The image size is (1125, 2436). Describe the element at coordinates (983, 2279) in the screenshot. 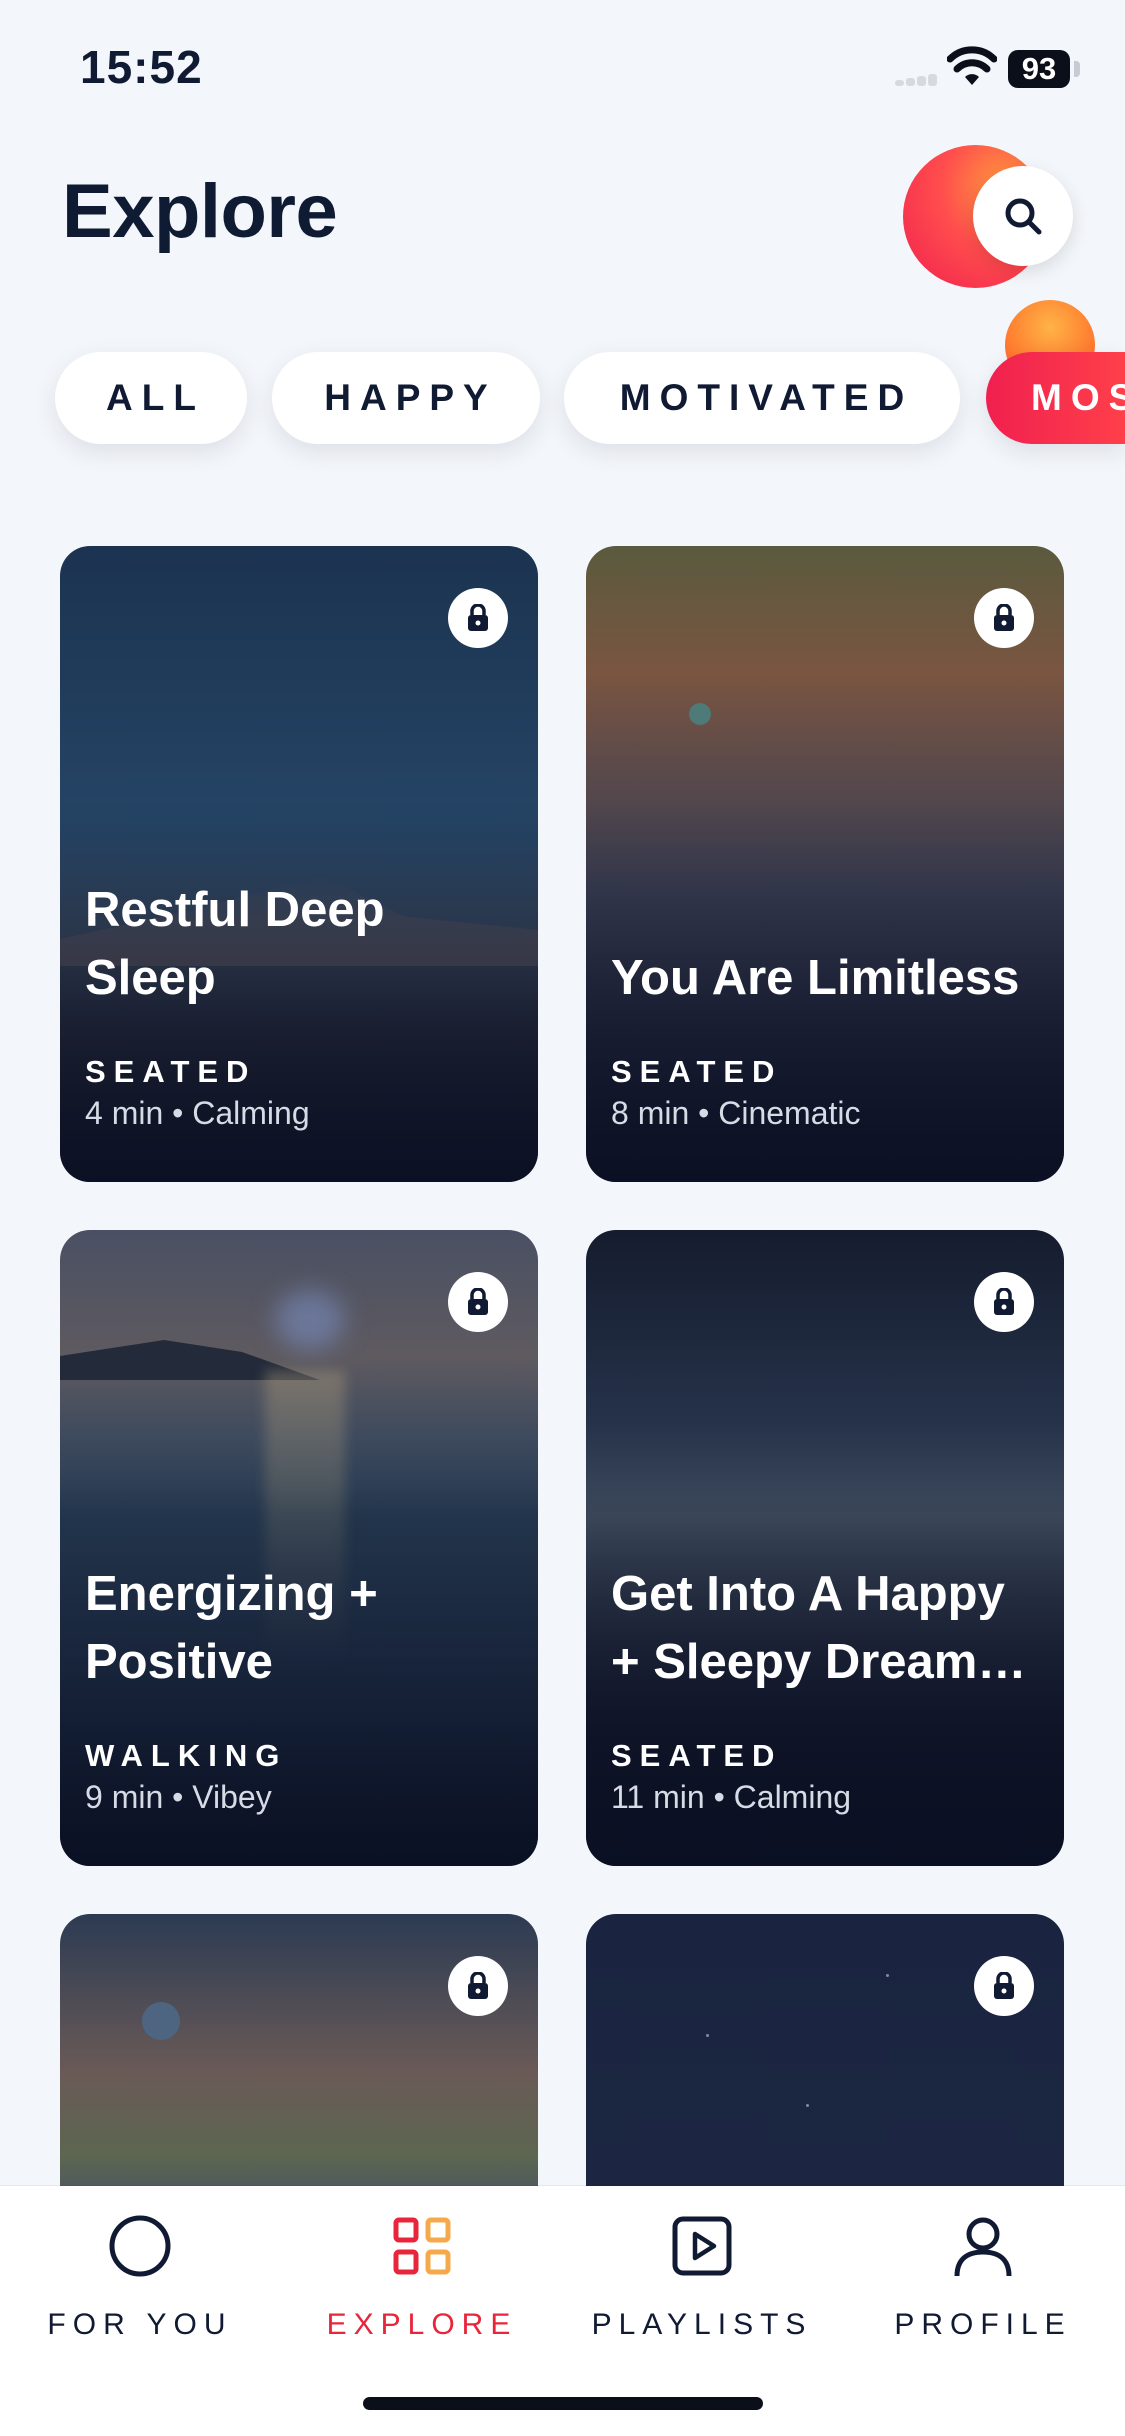

I see `tab-profile: PROFILE` at that location.